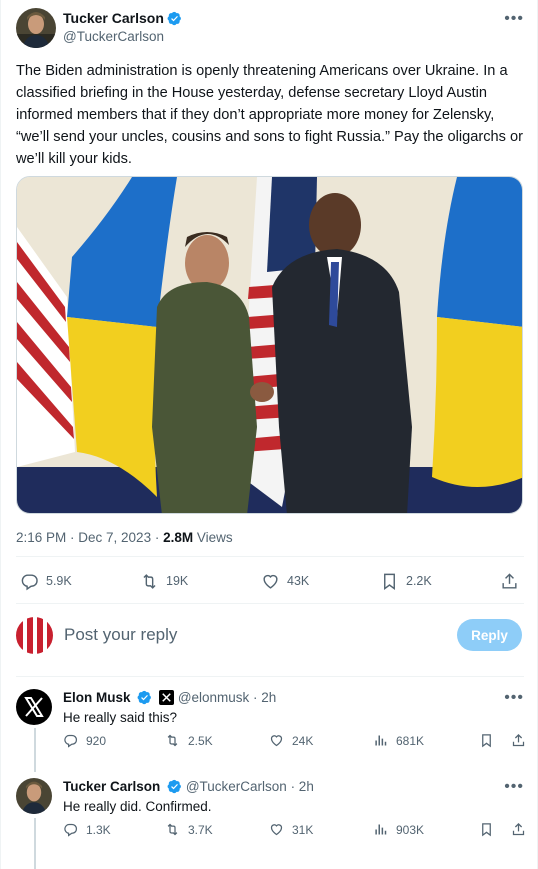 This screenshot has width=538, height=869. I want to click on reply-text: He really said this?, so click(120, 717).